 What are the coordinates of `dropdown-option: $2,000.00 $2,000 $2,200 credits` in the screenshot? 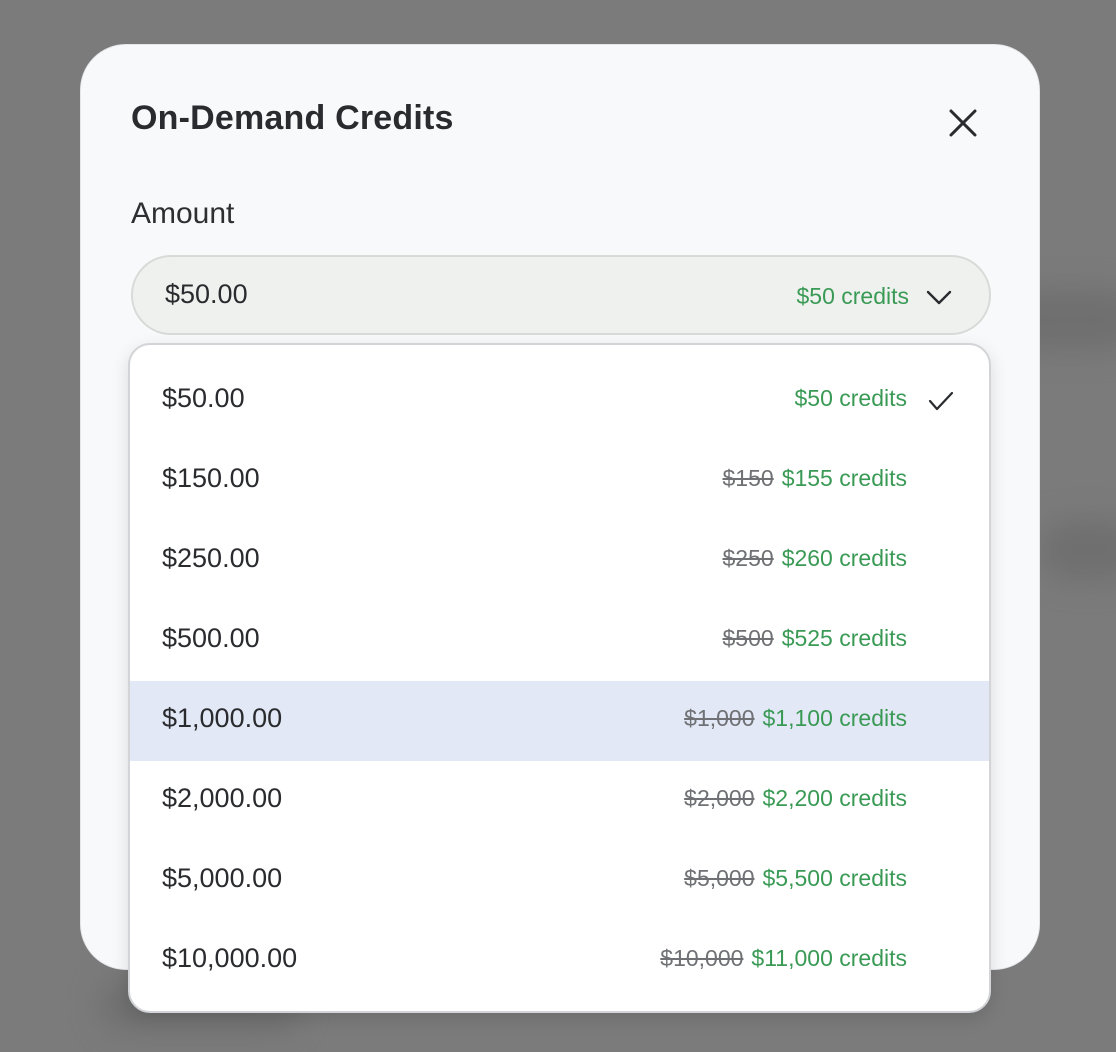 It's located at (559, 801).